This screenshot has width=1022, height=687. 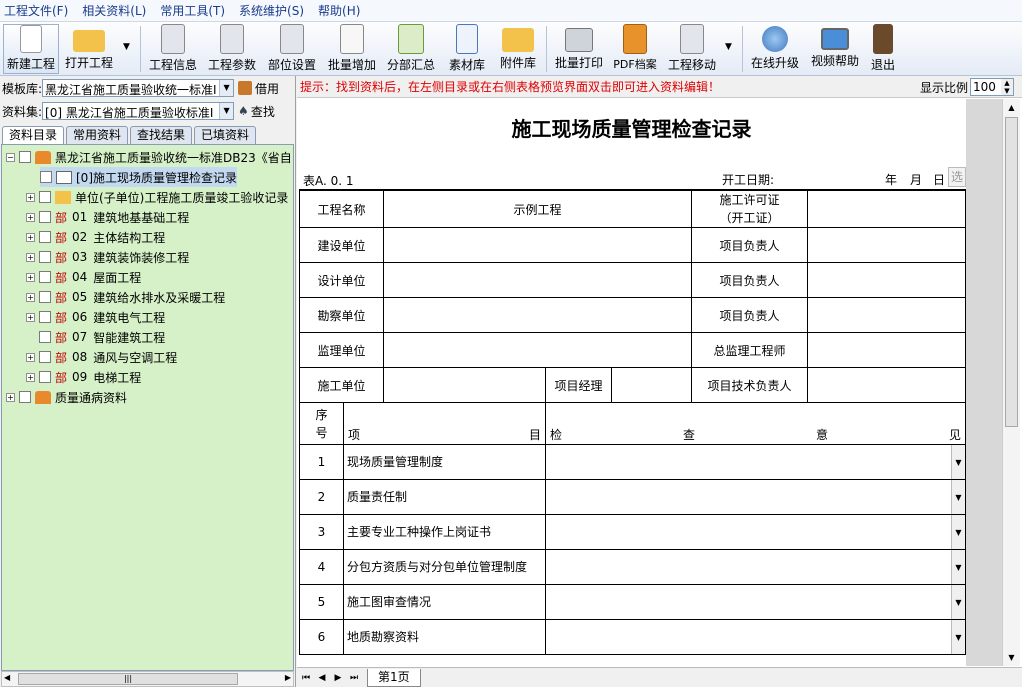 I want to click on preview-vertical-scrollbar: ▲ ▼, so click(x=1011, y=382).